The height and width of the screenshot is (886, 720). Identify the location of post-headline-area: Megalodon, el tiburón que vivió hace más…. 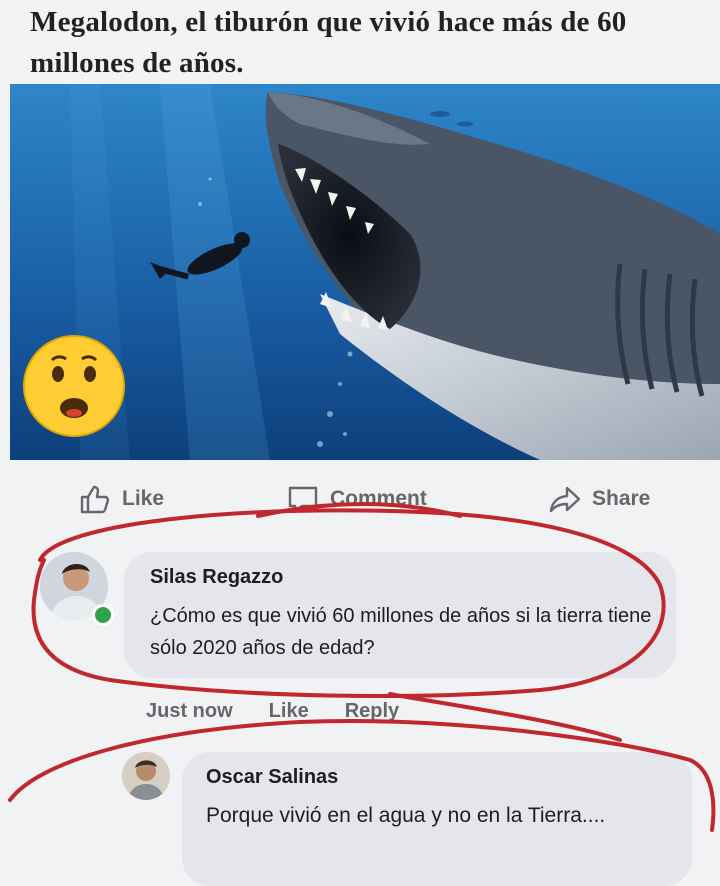
(360, 45).